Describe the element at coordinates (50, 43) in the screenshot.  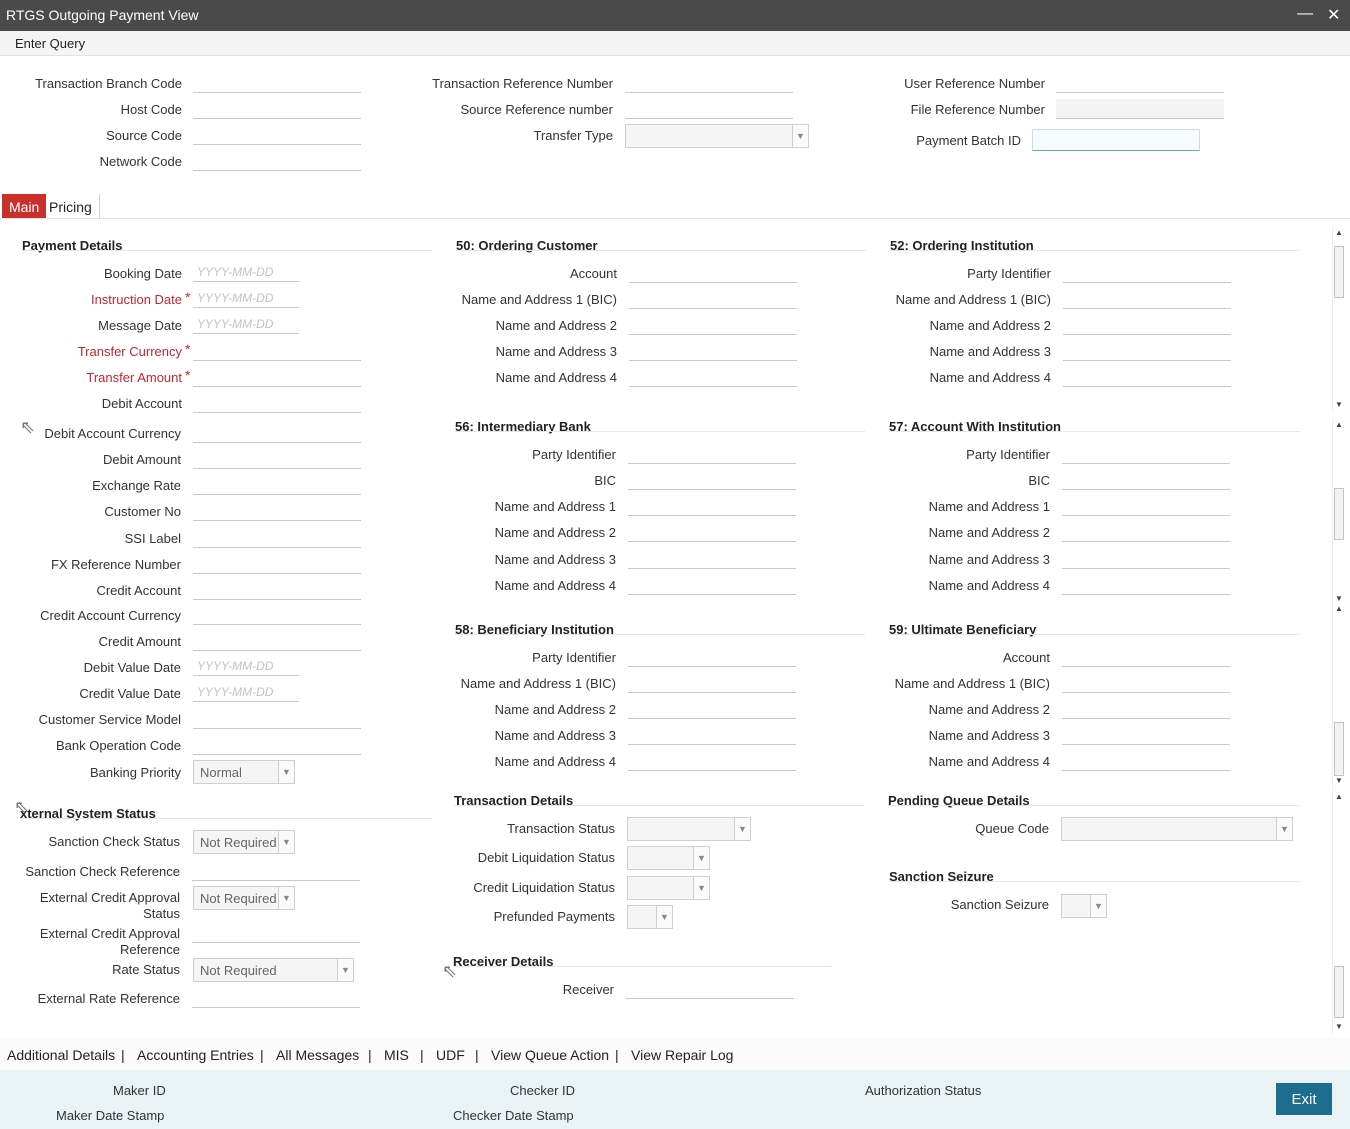
I see `enter-query-menu: Enter Query` at that location.